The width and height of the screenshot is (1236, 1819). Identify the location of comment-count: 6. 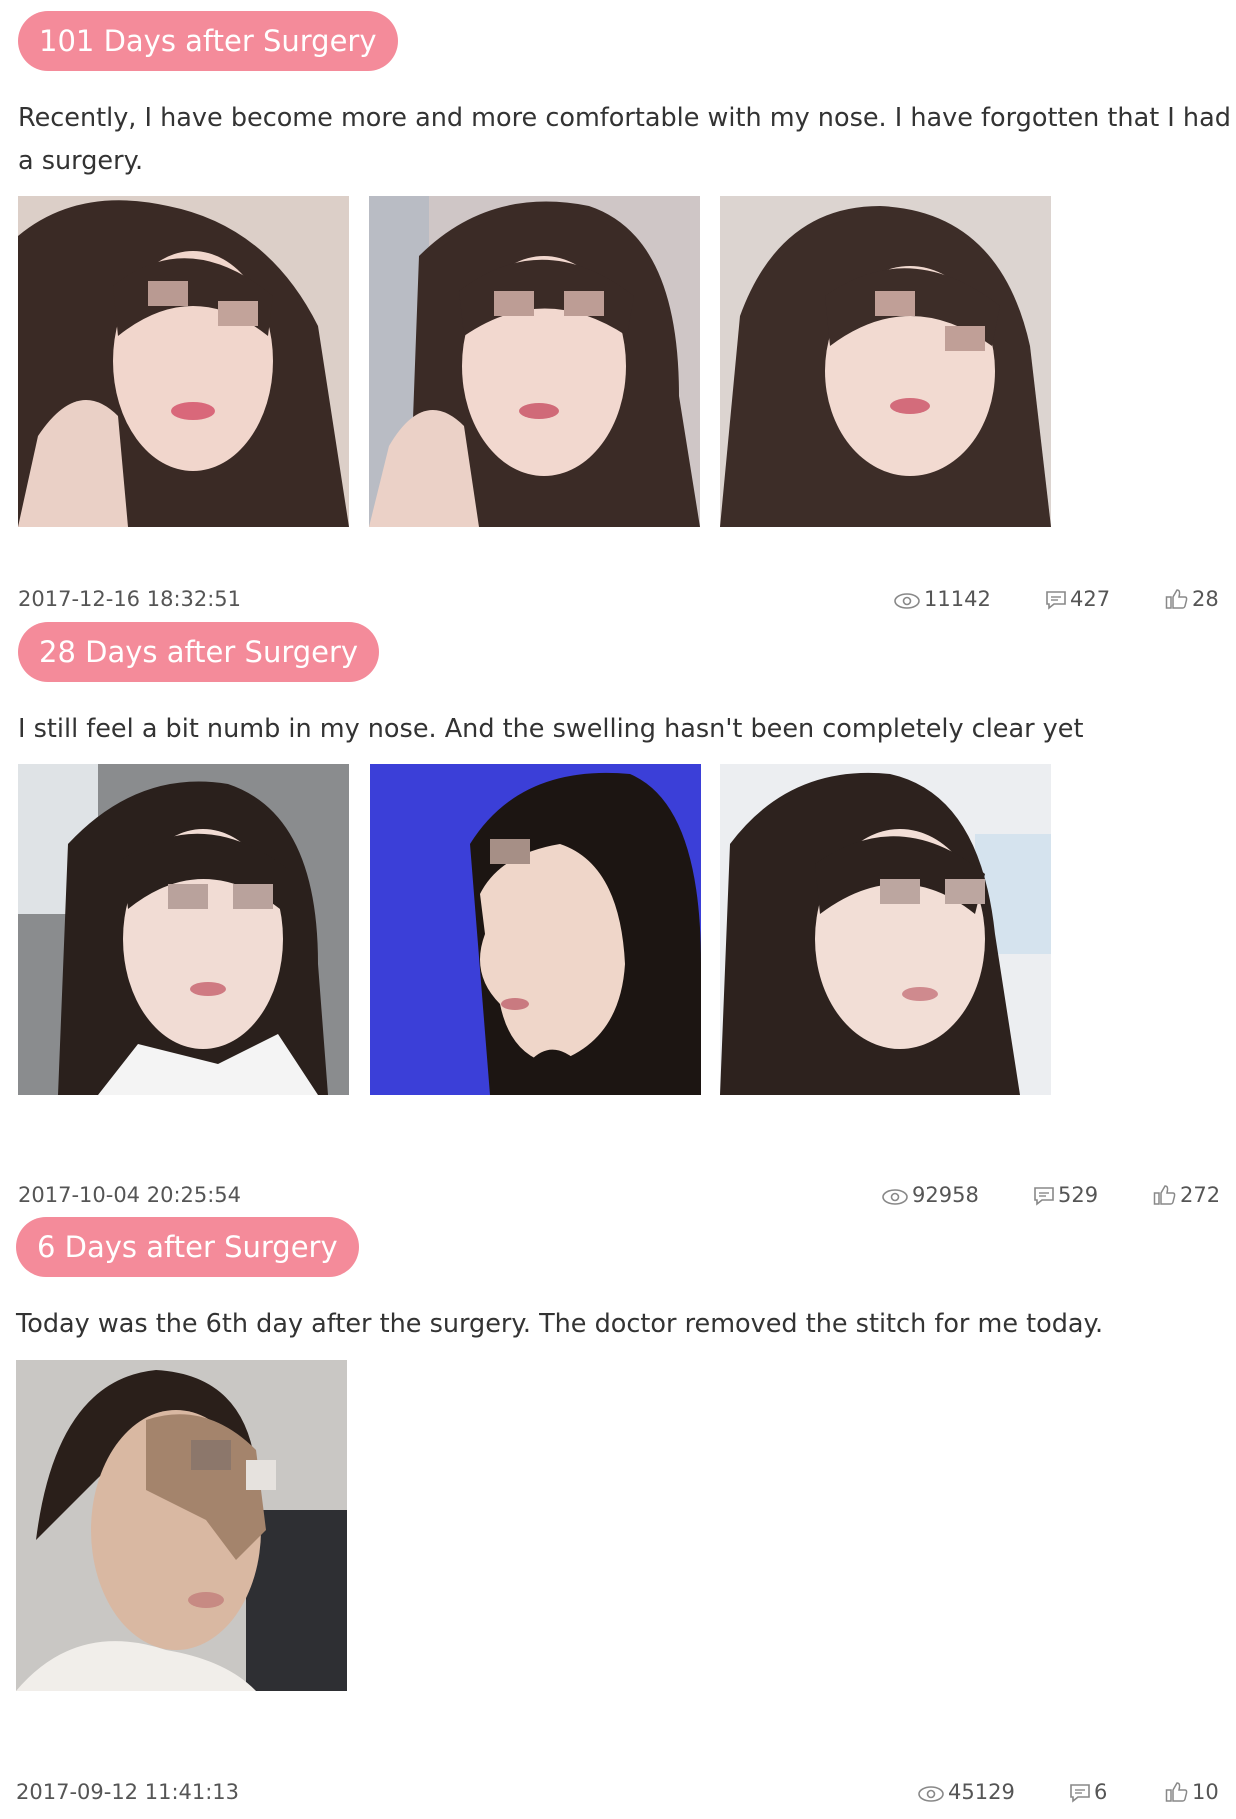
(1088, 1792).